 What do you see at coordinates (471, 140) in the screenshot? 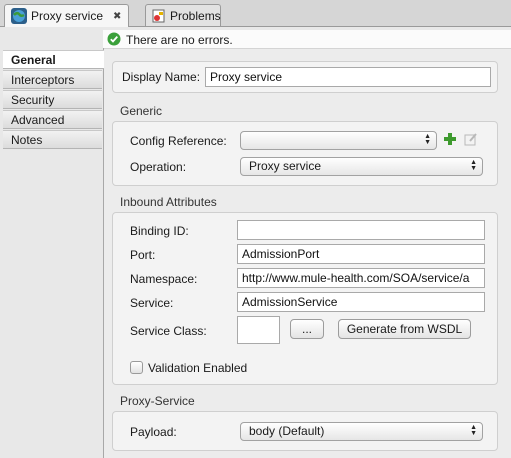
I see `edit-icon` at bounding box center [471, 140].